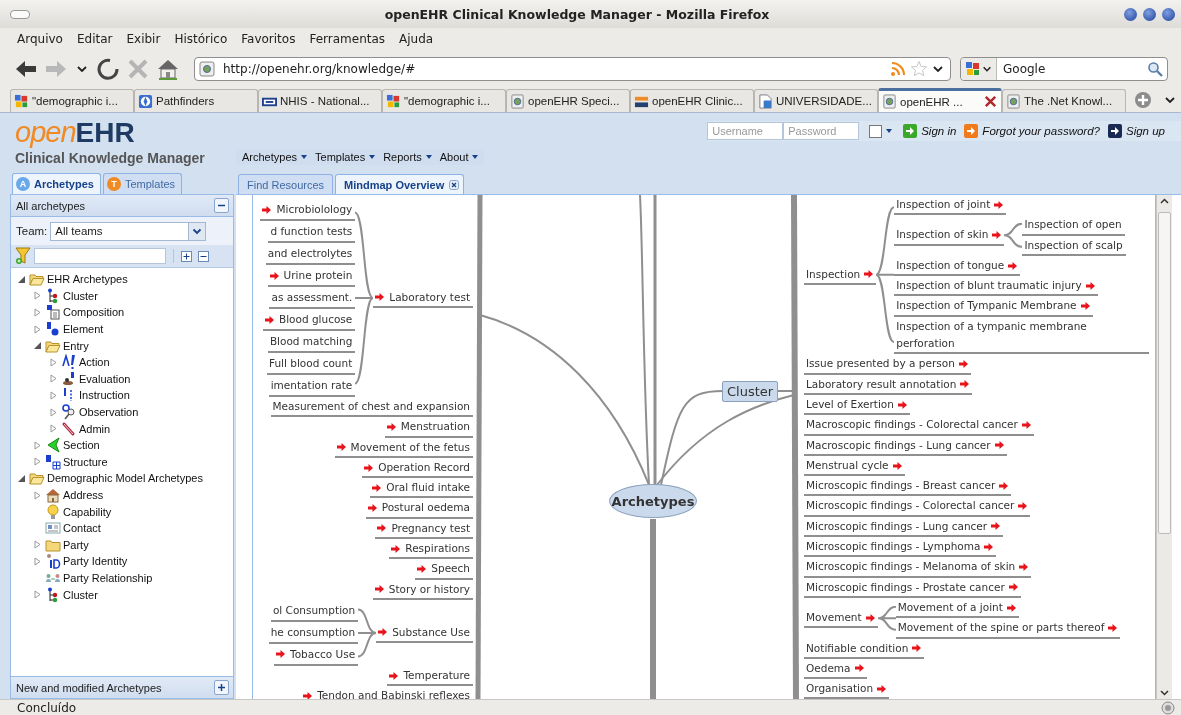  Describe the element at coordinates (82, 528) in the screenshot. I see `tree-item: Contact` at that location.